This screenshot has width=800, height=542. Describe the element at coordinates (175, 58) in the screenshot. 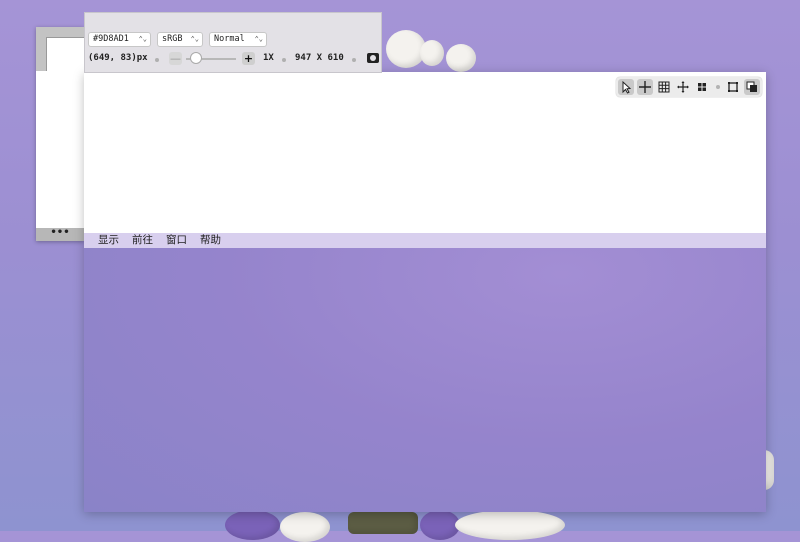

I see `zoom-out-button: —` at that location.